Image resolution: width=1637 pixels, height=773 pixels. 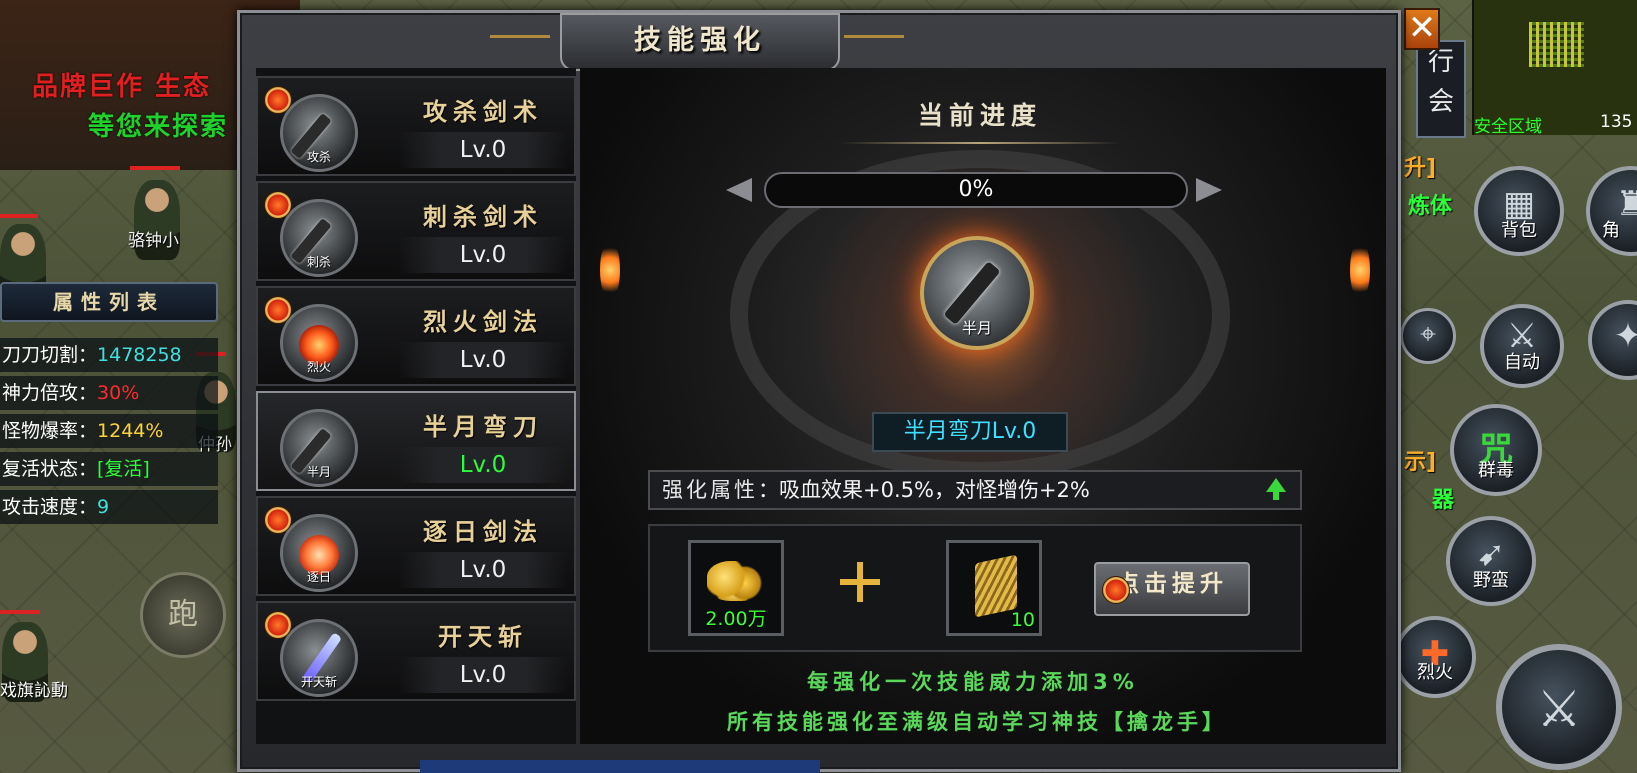 I want to click on close-button: ✕, so click(x=1422, y=29).